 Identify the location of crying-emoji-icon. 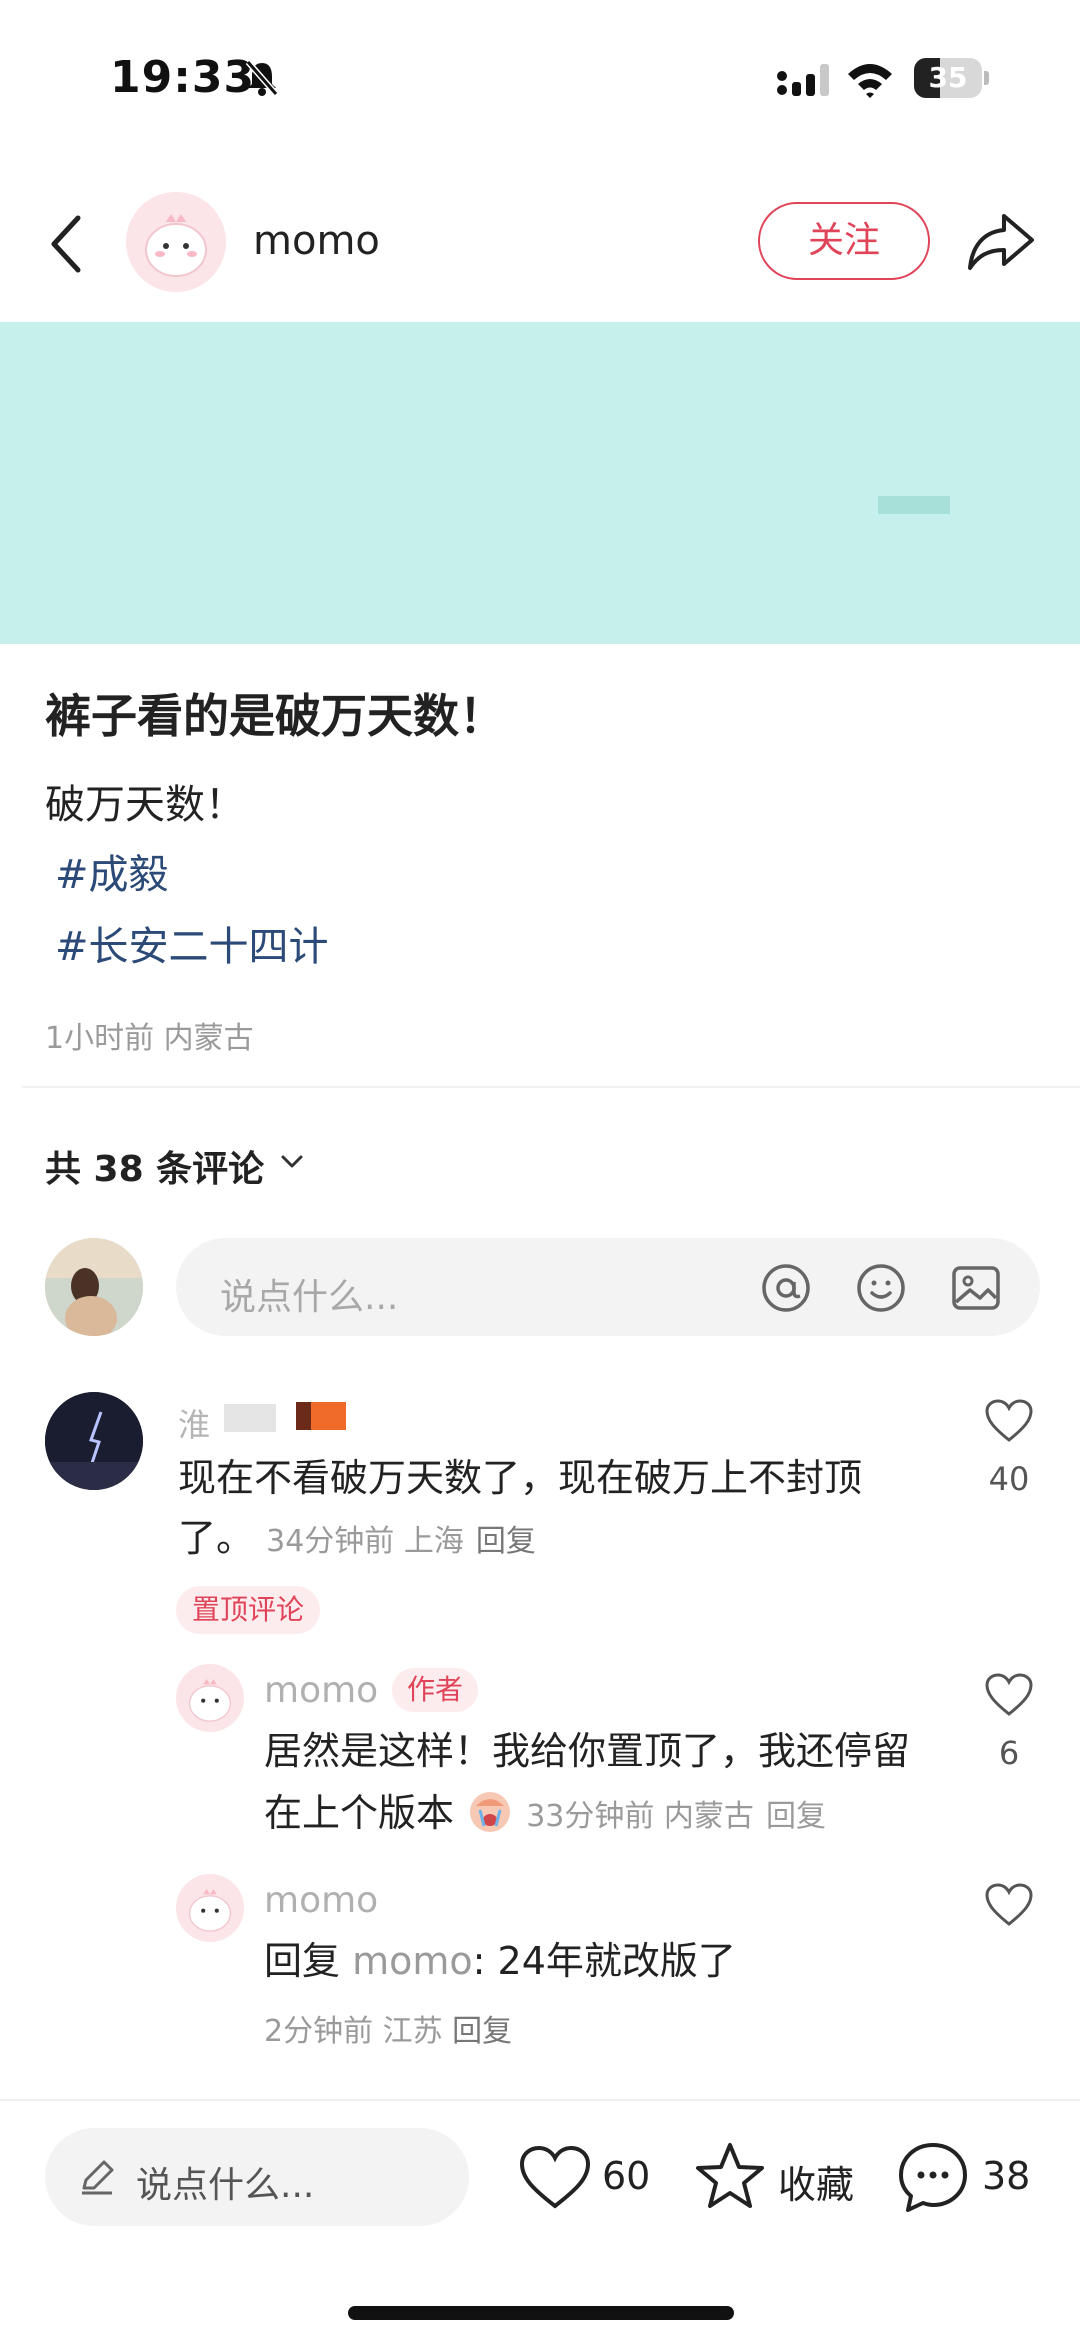
(490, 1812).